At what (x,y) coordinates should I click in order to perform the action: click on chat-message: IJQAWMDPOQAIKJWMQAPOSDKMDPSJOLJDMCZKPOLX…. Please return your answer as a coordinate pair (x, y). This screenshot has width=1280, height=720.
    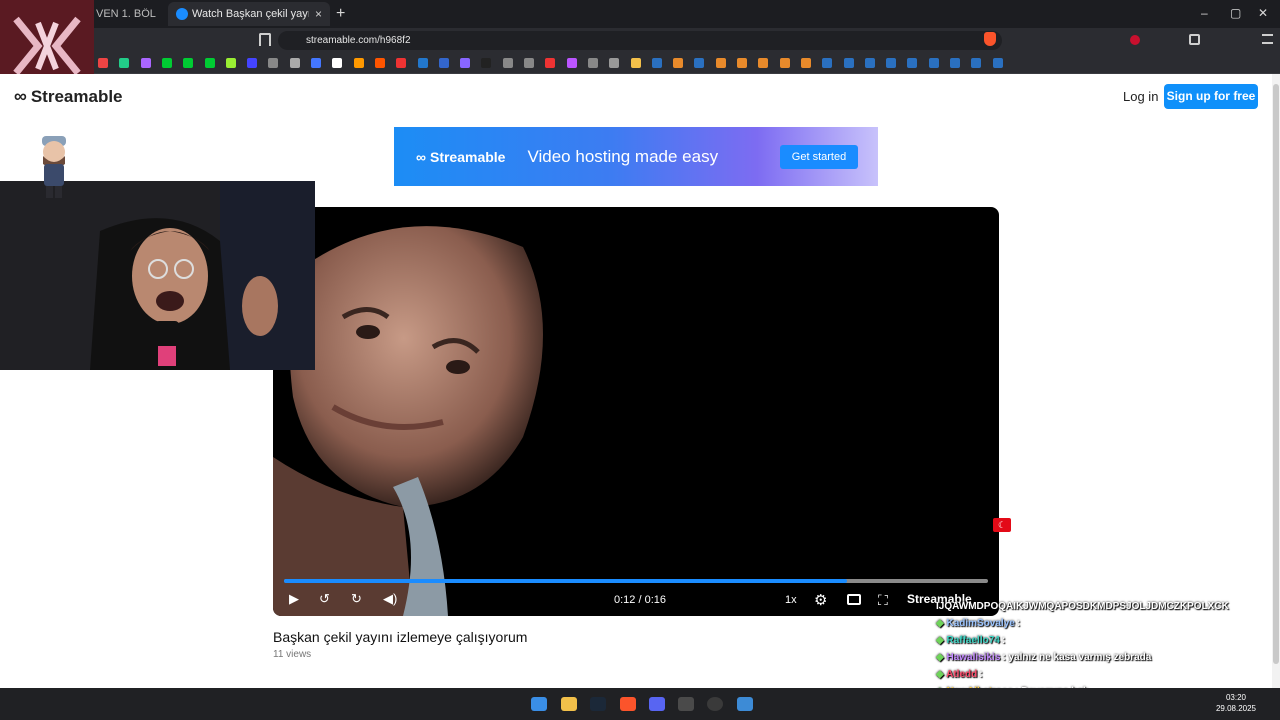
    Looking at the image, I should click on (1082, 606).